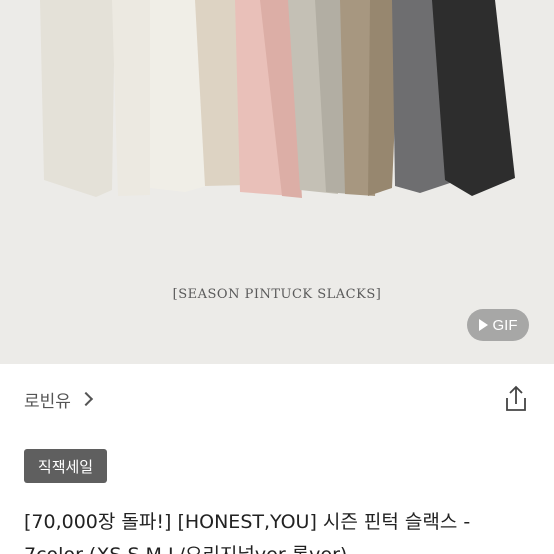  Describe the element at coordinates (65, 466) in the screenshot. I see `sale-badge: 직잭세일` at that location.